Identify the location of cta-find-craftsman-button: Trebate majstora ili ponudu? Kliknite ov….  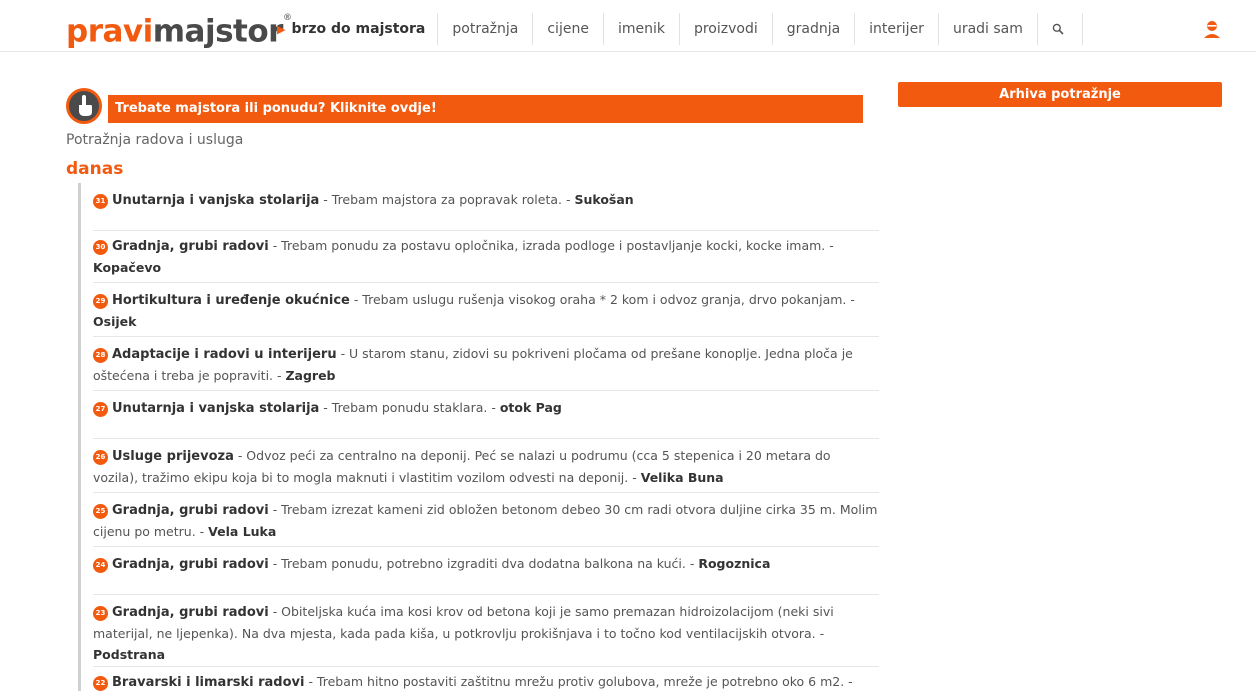
(485, 109).